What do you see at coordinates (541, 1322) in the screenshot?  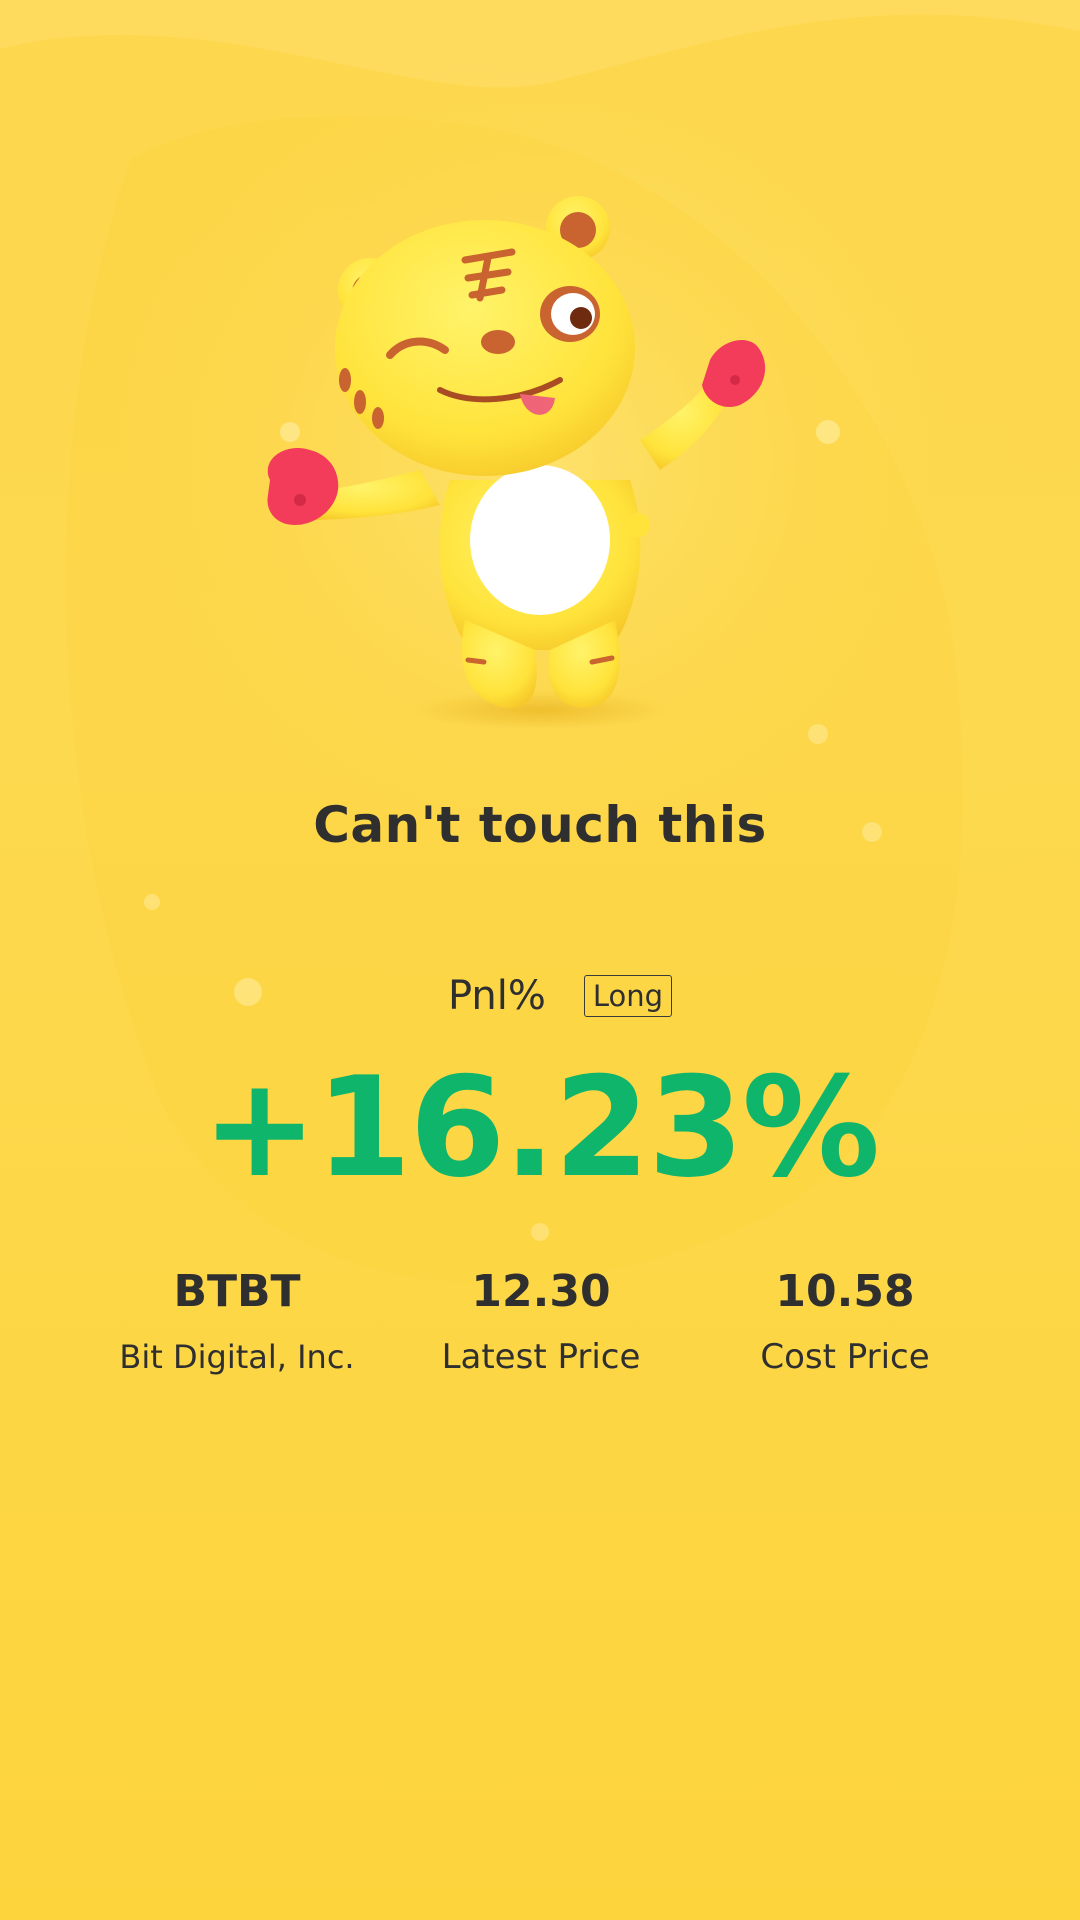 I see `latest-price: 12.30 Latest Price` at bounding box center [541, 1322].